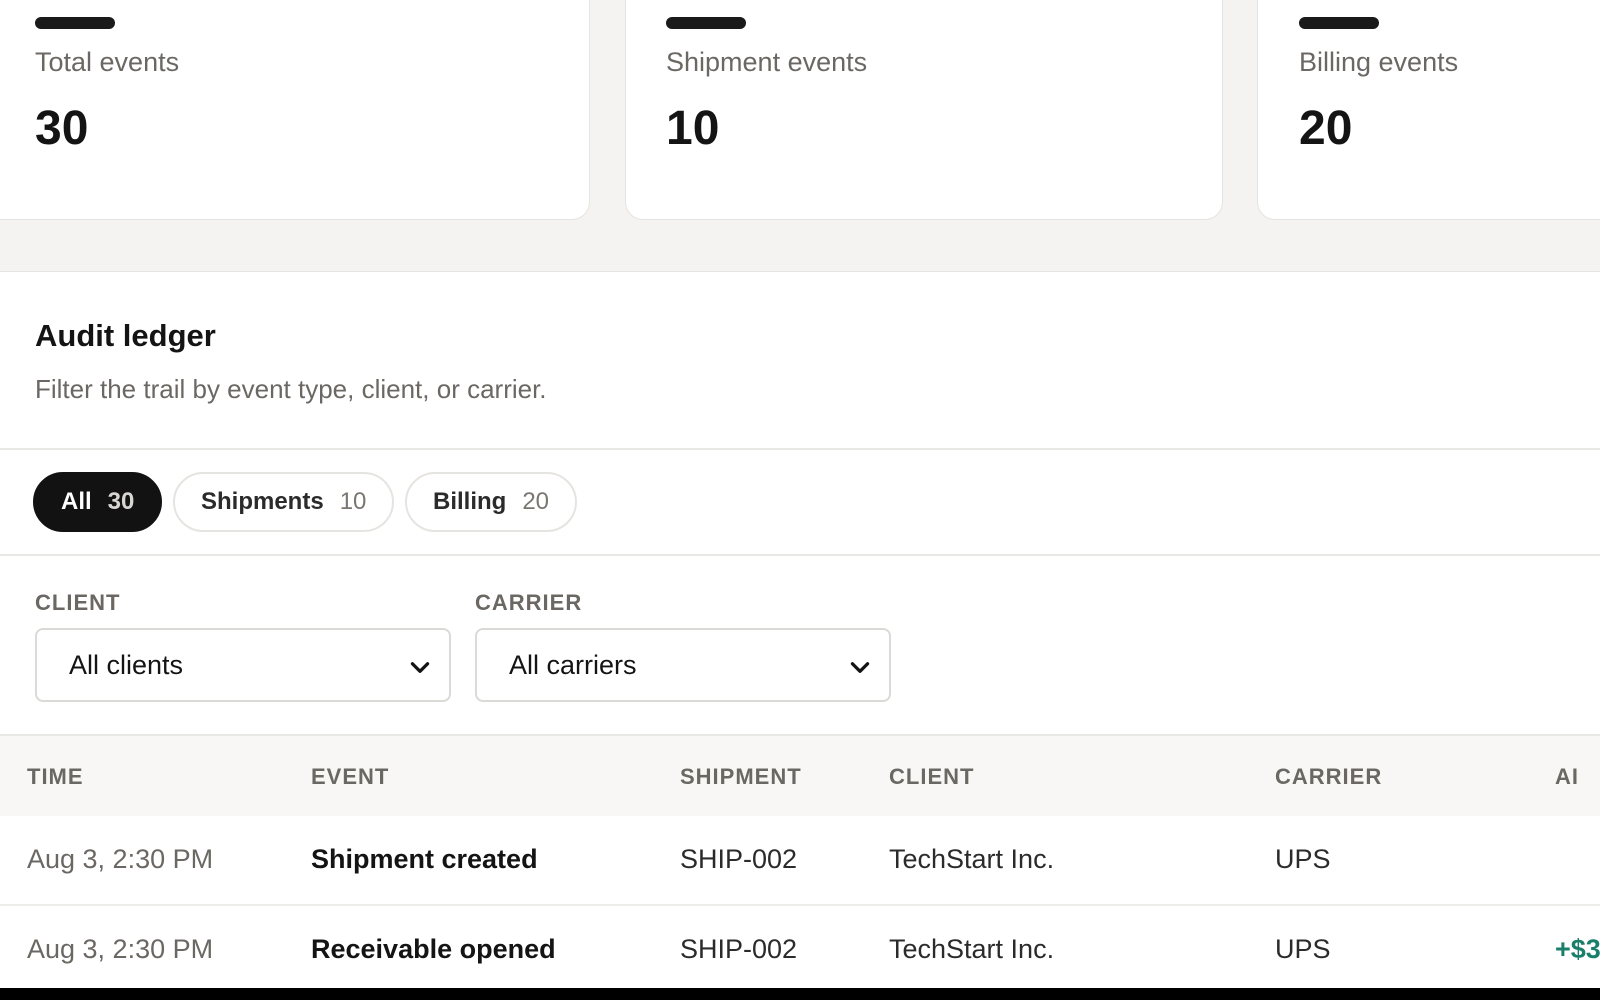 The height and width of the screenshot is (1000, 1600). What do you see at coordinates (262, 501) in the screenshot?
I see `tab-label: Shipments` at bounding box center [262, 501].